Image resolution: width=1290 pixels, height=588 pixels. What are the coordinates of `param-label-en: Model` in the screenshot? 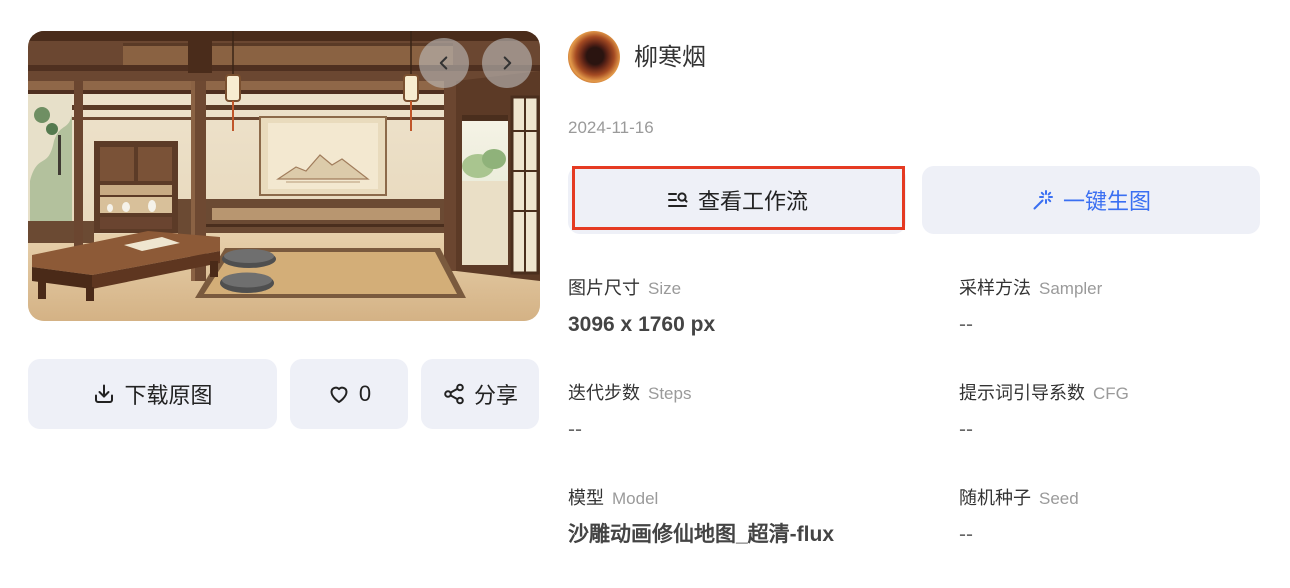 It's located at (635, 498).